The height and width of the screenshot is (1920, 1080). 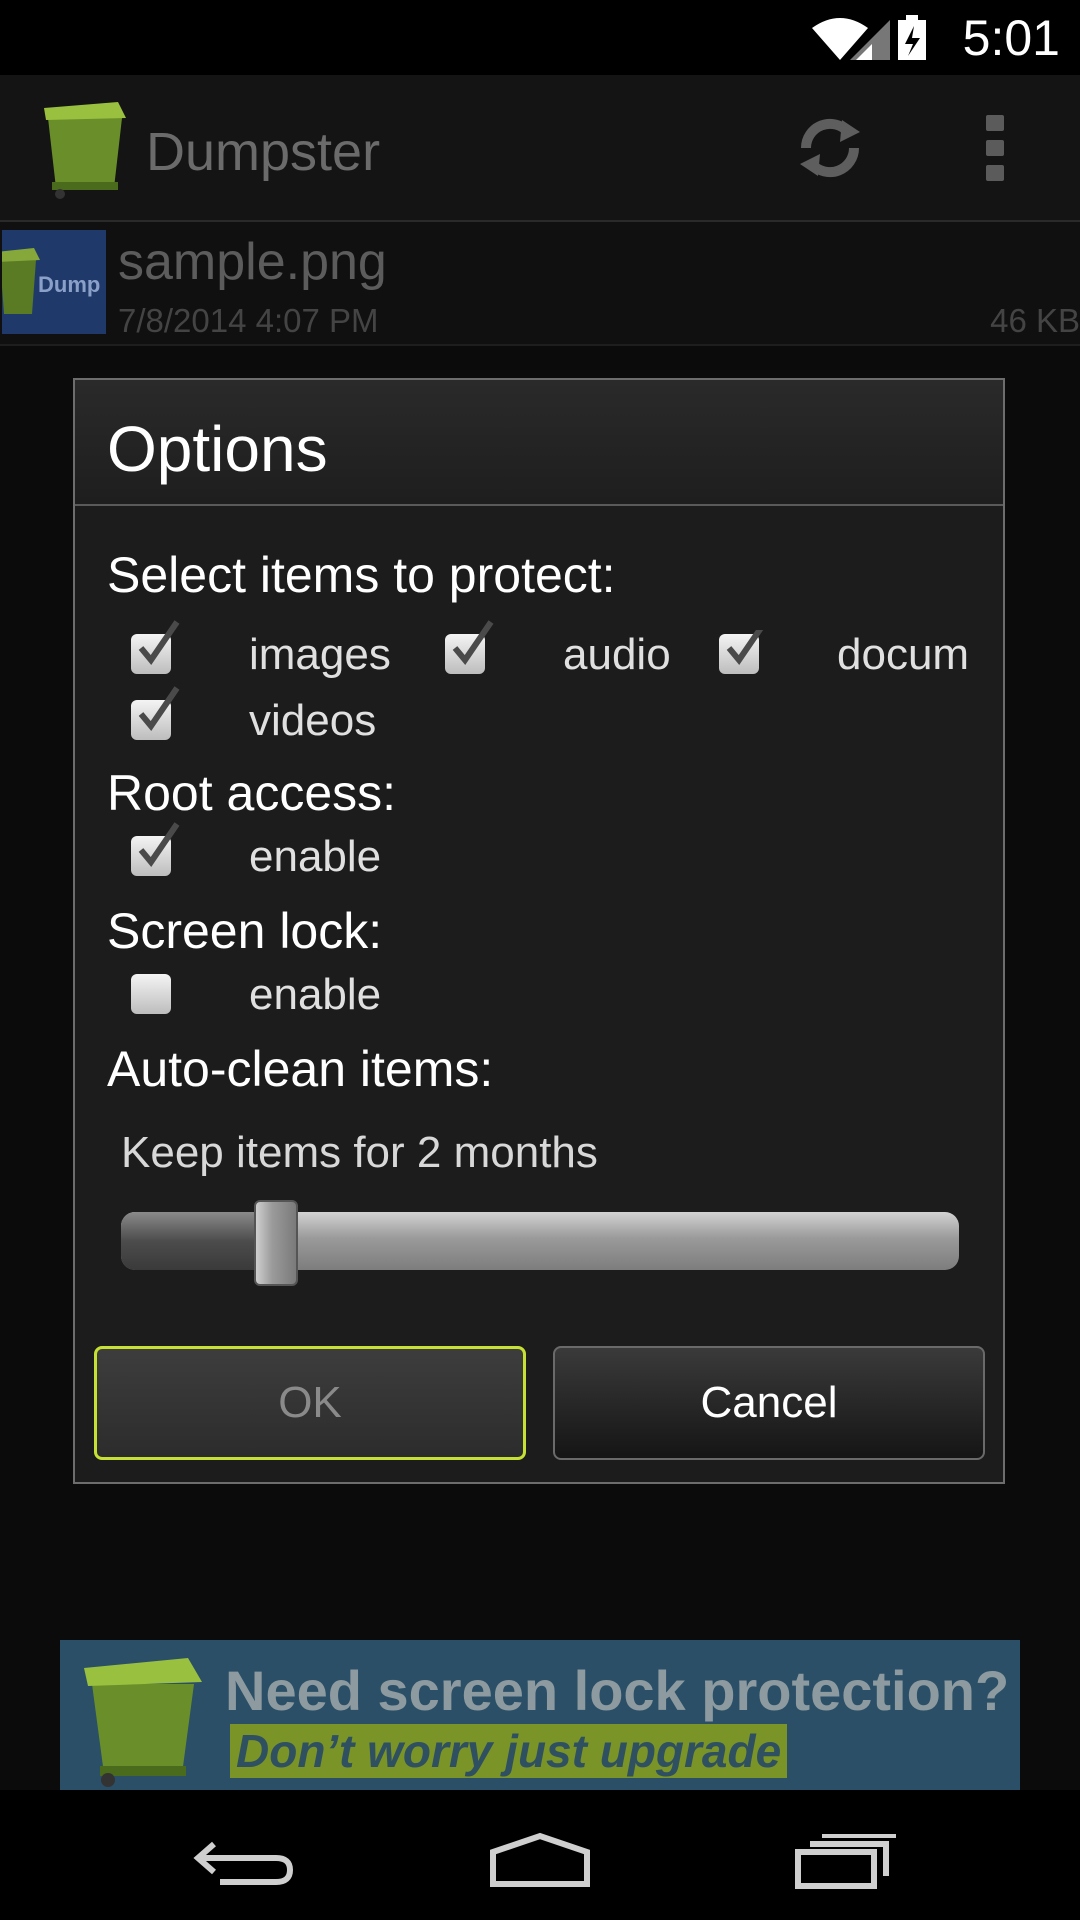 I want to click on ad-headline: Need screen lock protection?, so click(x=617, y=1690).